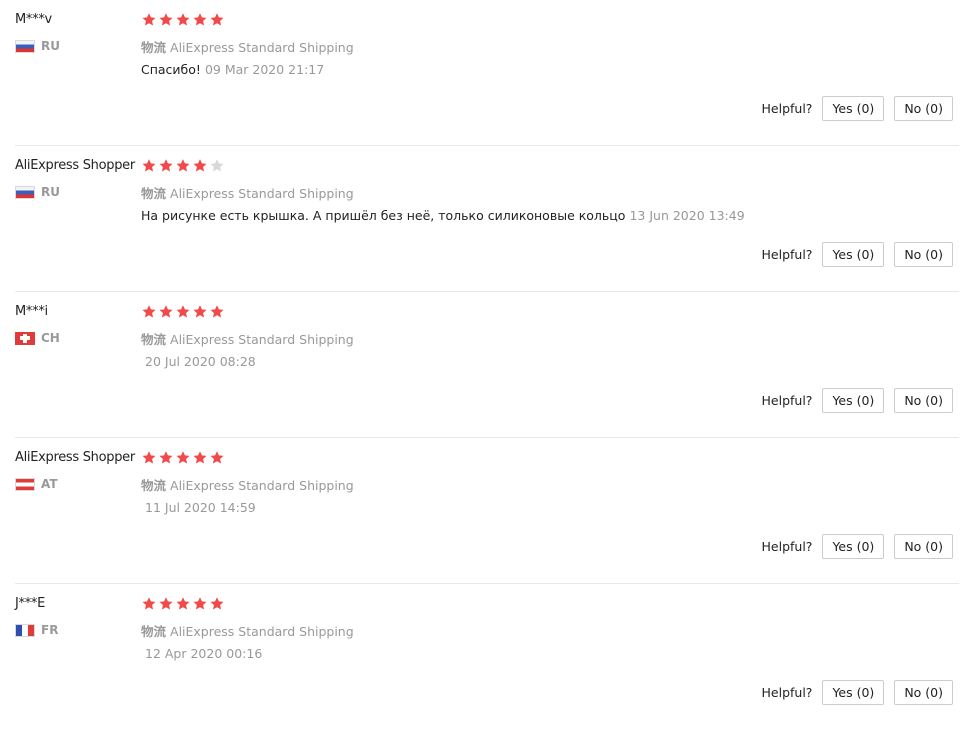 Image resolution: width=972 pixels, height=730 pixels. I want to click on country-code: CH, so click(50, 338).